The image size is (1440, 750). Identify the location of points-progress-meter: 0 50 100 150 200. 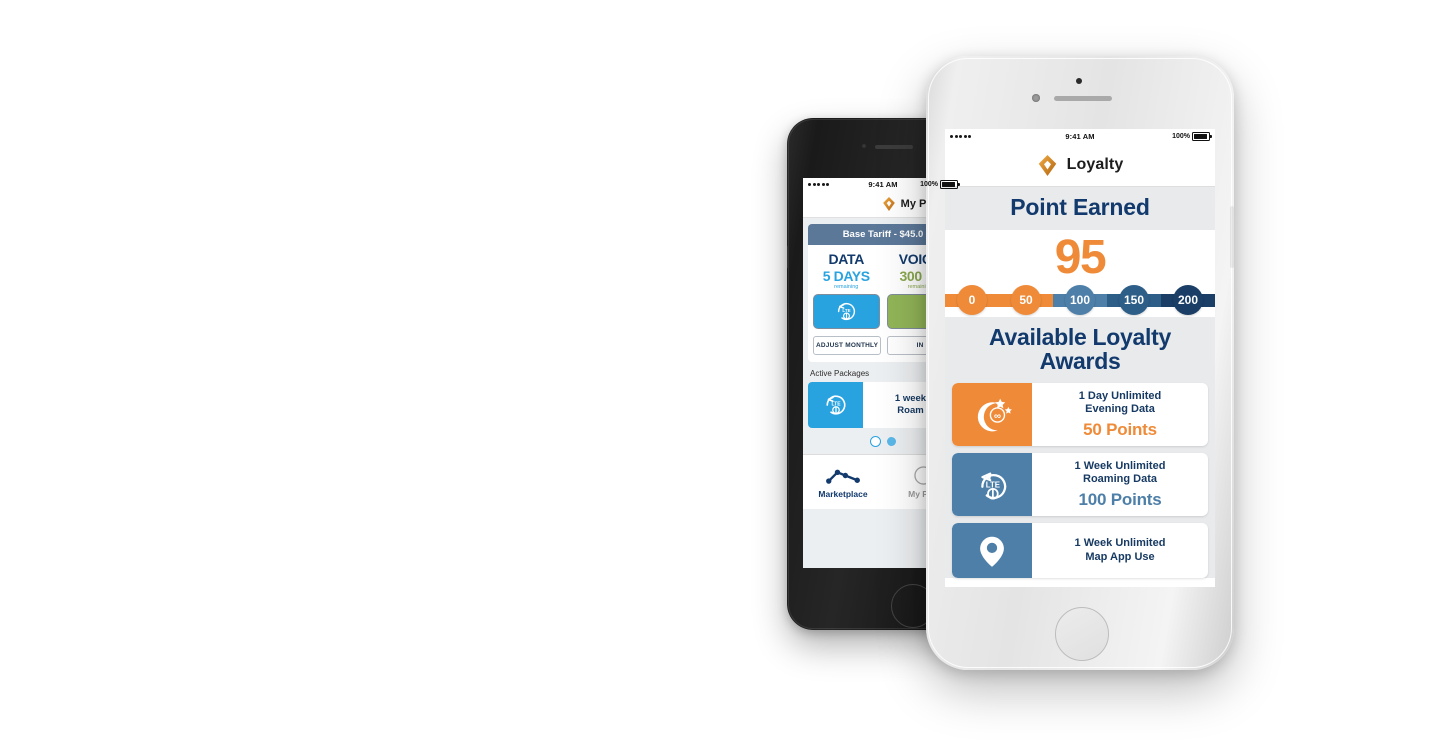
(1080, 300).